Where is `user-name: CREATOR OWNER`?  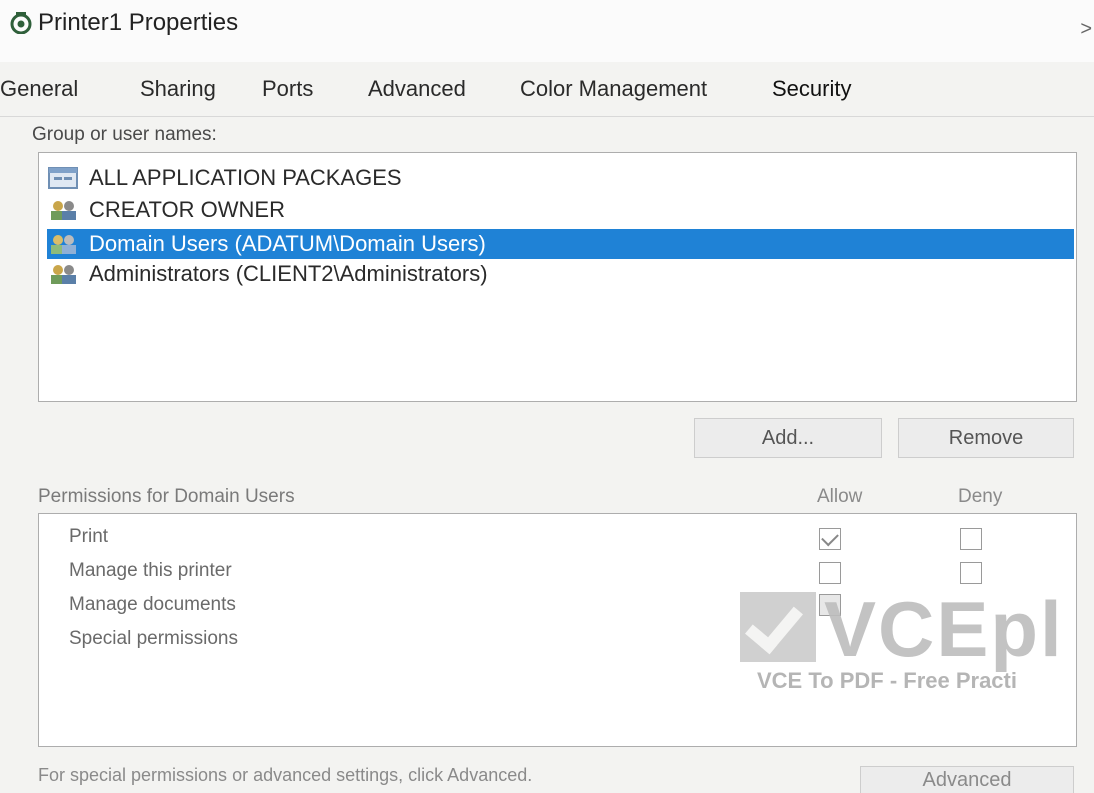
user-name: CREATOR OWNER is located at coordinates (187, 209).